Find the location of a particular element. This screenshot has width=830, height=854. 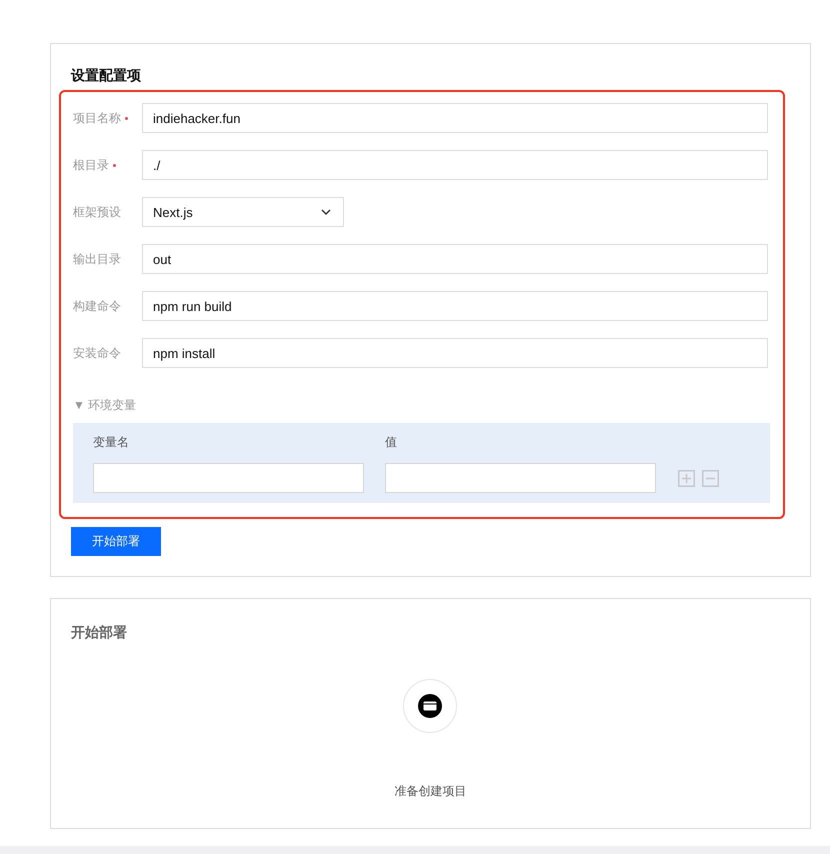

card-title: 开始部署 is located at coordinates (99, 632).